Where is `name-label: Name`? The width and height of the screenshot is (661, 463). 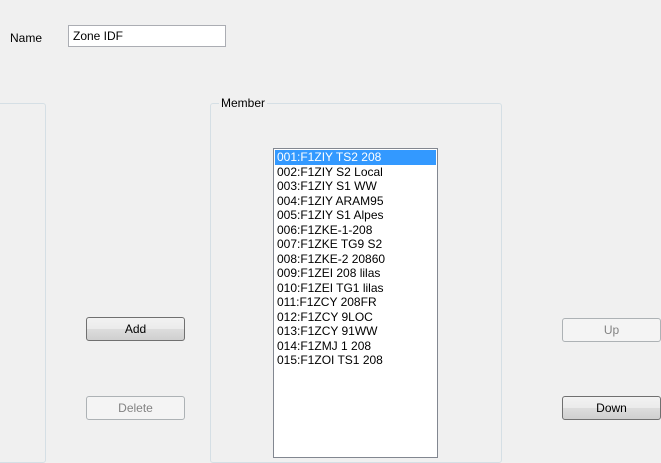 name-label: Name is located at coordinates (26, 38).